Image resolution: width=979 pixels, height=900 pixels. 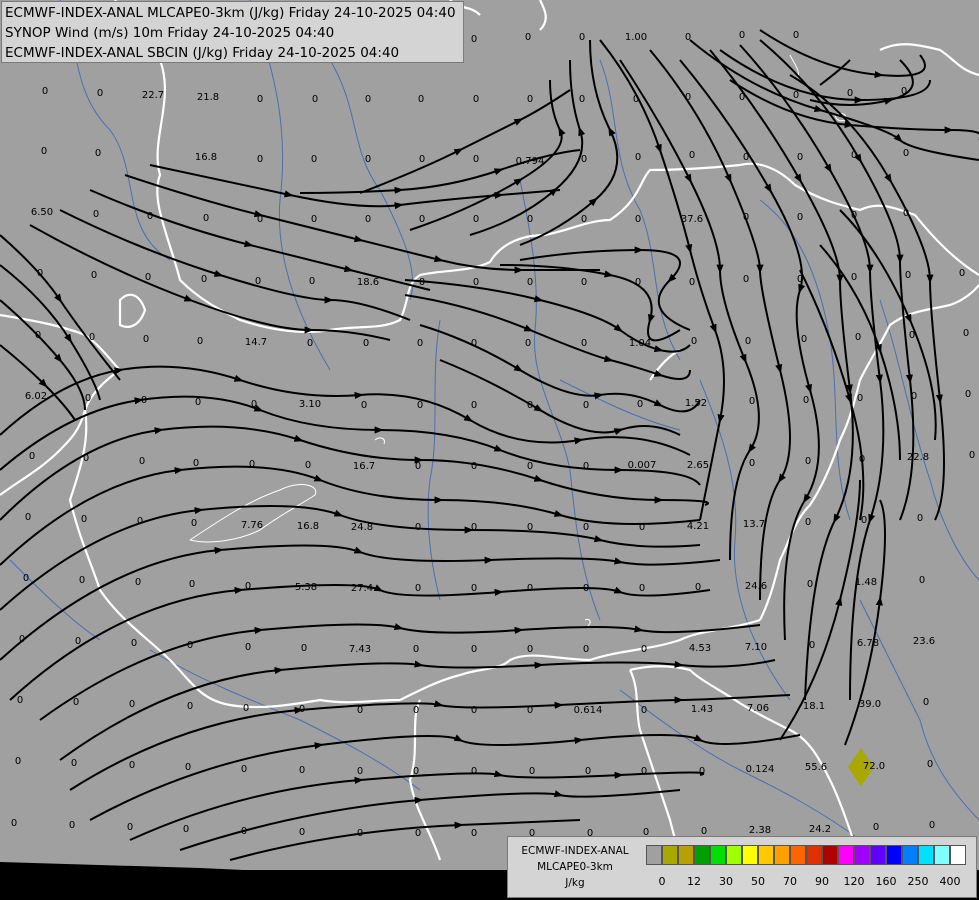 I want to click on cape-value-label: 6.50, so click(x=42, y=212).